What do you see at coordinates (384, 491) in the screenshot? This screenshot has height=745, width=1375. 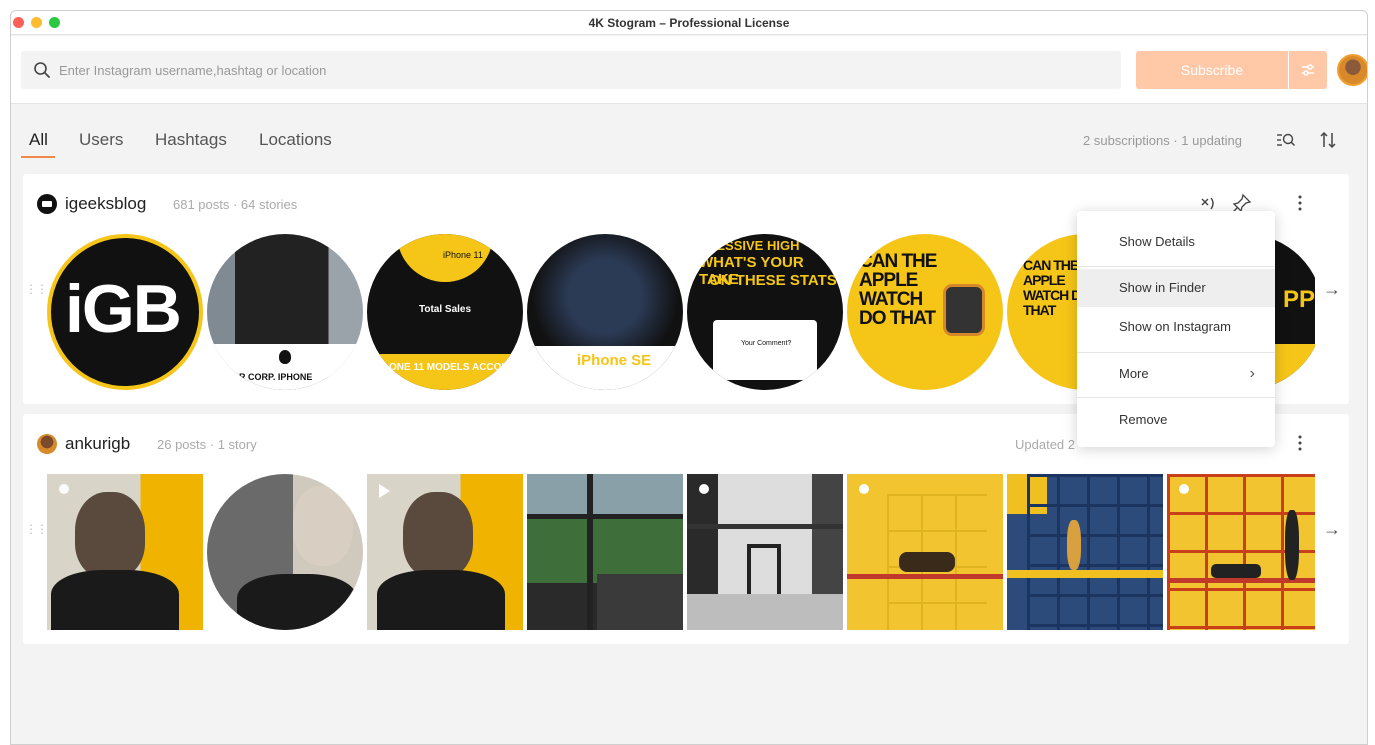 I see `video-play-icon` at bounding box center [384, 491].